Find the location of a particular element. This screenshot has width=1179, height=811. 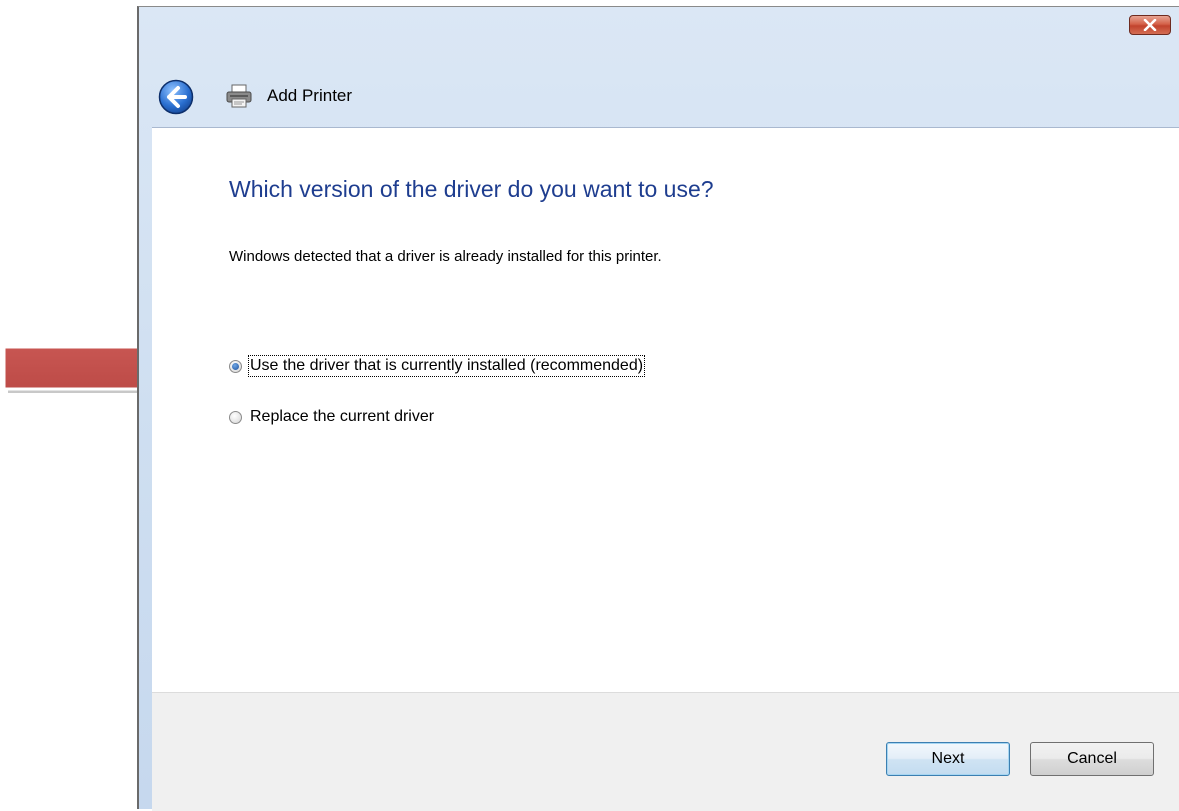

close-button is located at coordinates (1150, 25).